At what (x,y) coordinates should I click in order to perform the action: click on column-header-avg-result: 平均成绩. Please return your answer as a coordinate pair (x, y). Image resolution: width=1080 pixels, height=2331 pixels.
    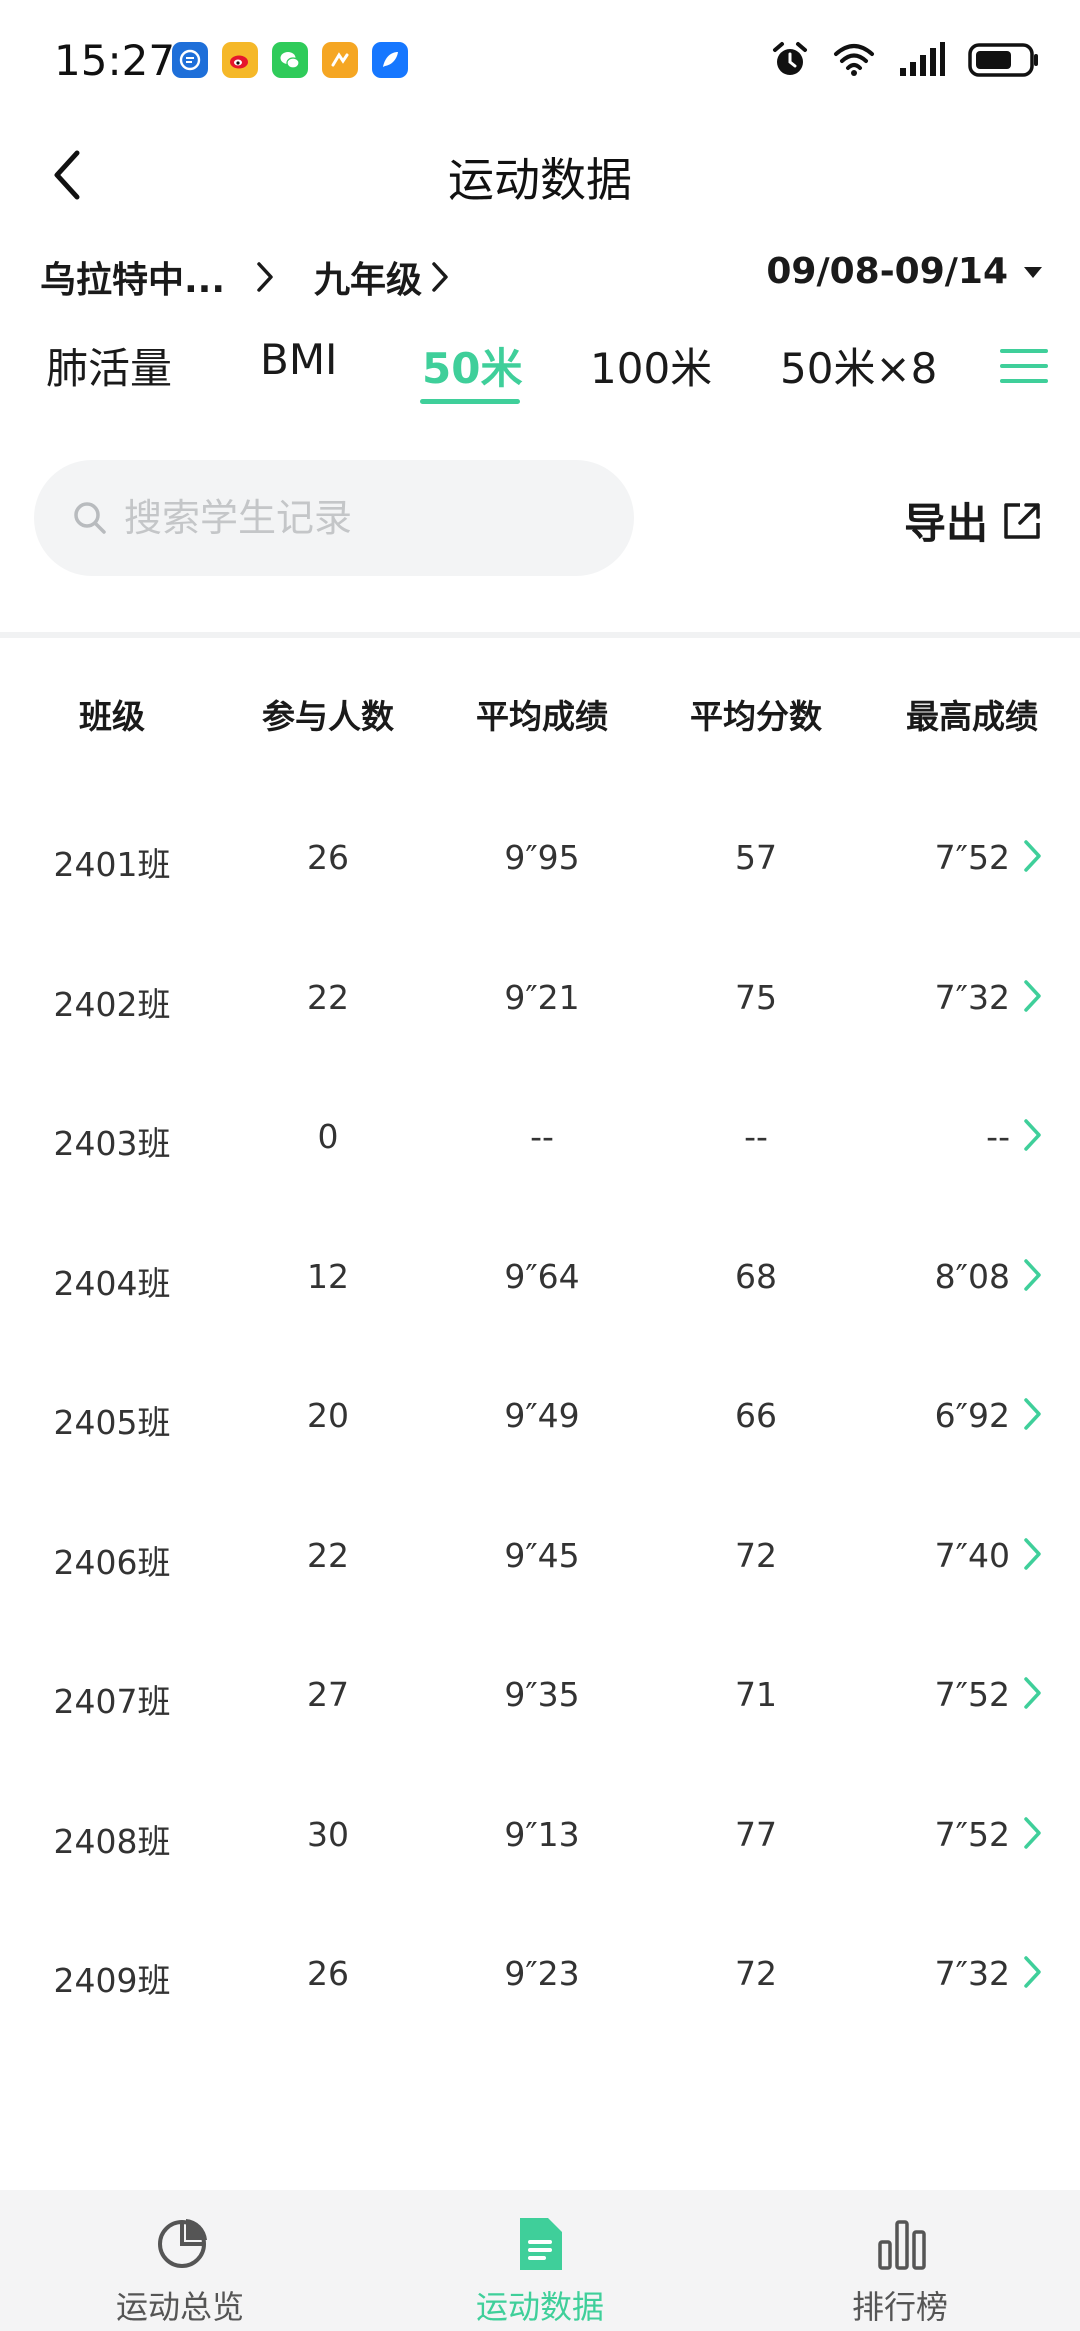
    Looking at the image, I should click on (542, 716).